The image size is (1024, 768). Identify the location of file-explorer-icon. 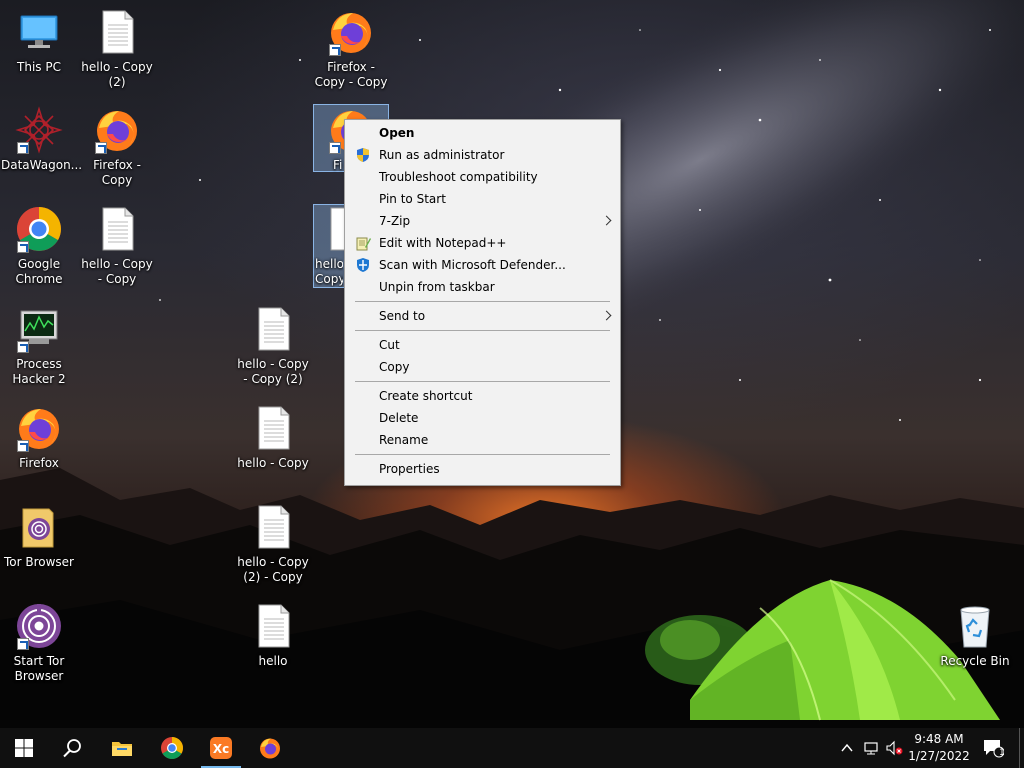
(122, 749).